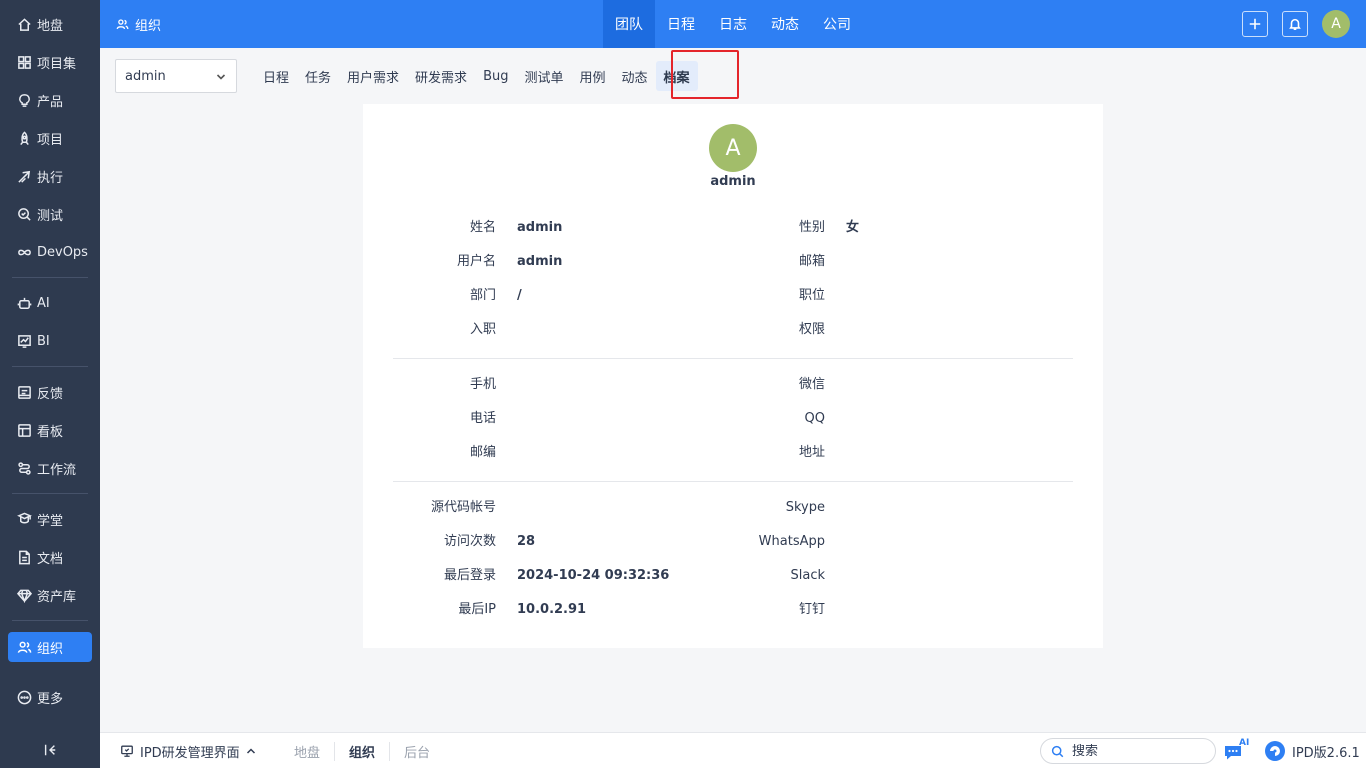 The width and height of the screenshot is (1366, 768). Describe the element at coordinates (593, 76) in the screenshot. I see `subnav-testcase: 用例` at that location.